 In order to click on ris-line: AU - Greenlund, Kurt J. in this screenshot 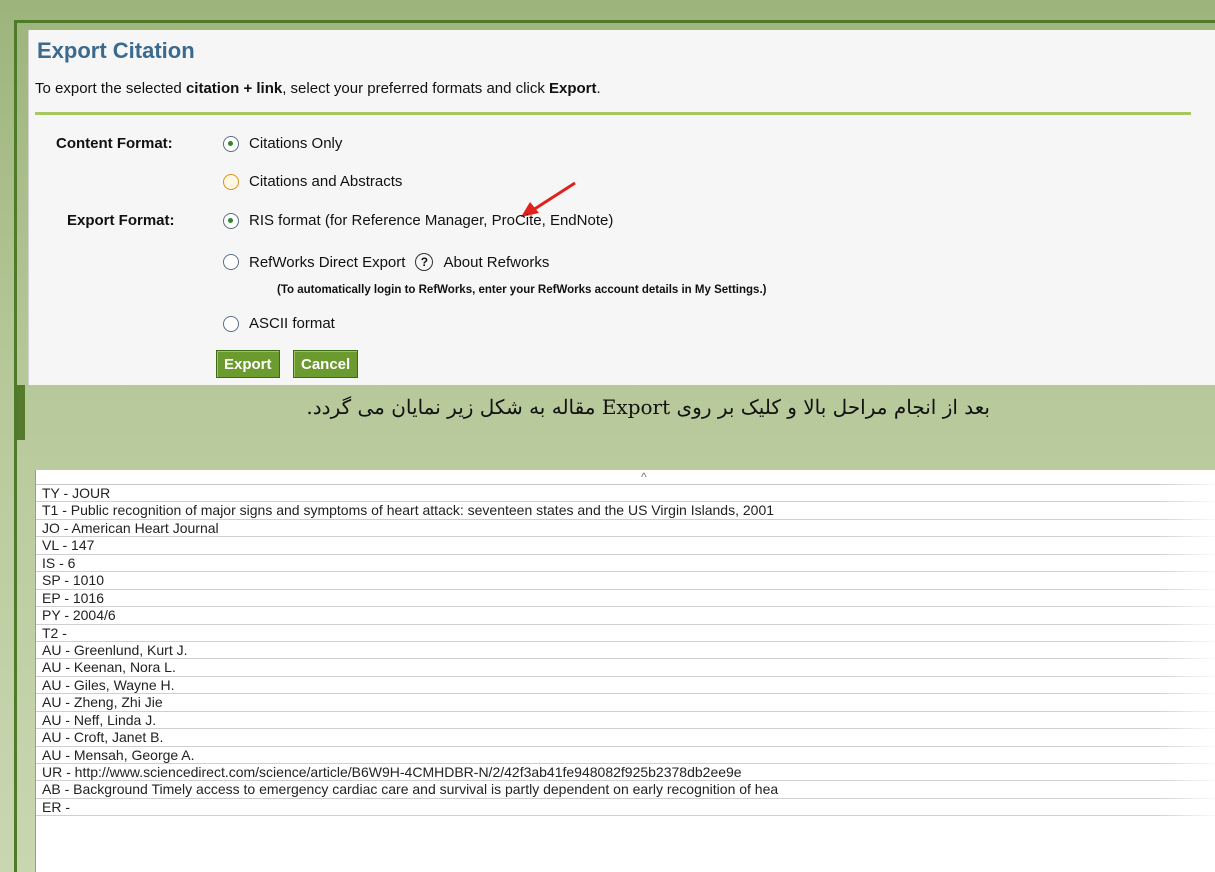, I will do `click(625, 651)`.